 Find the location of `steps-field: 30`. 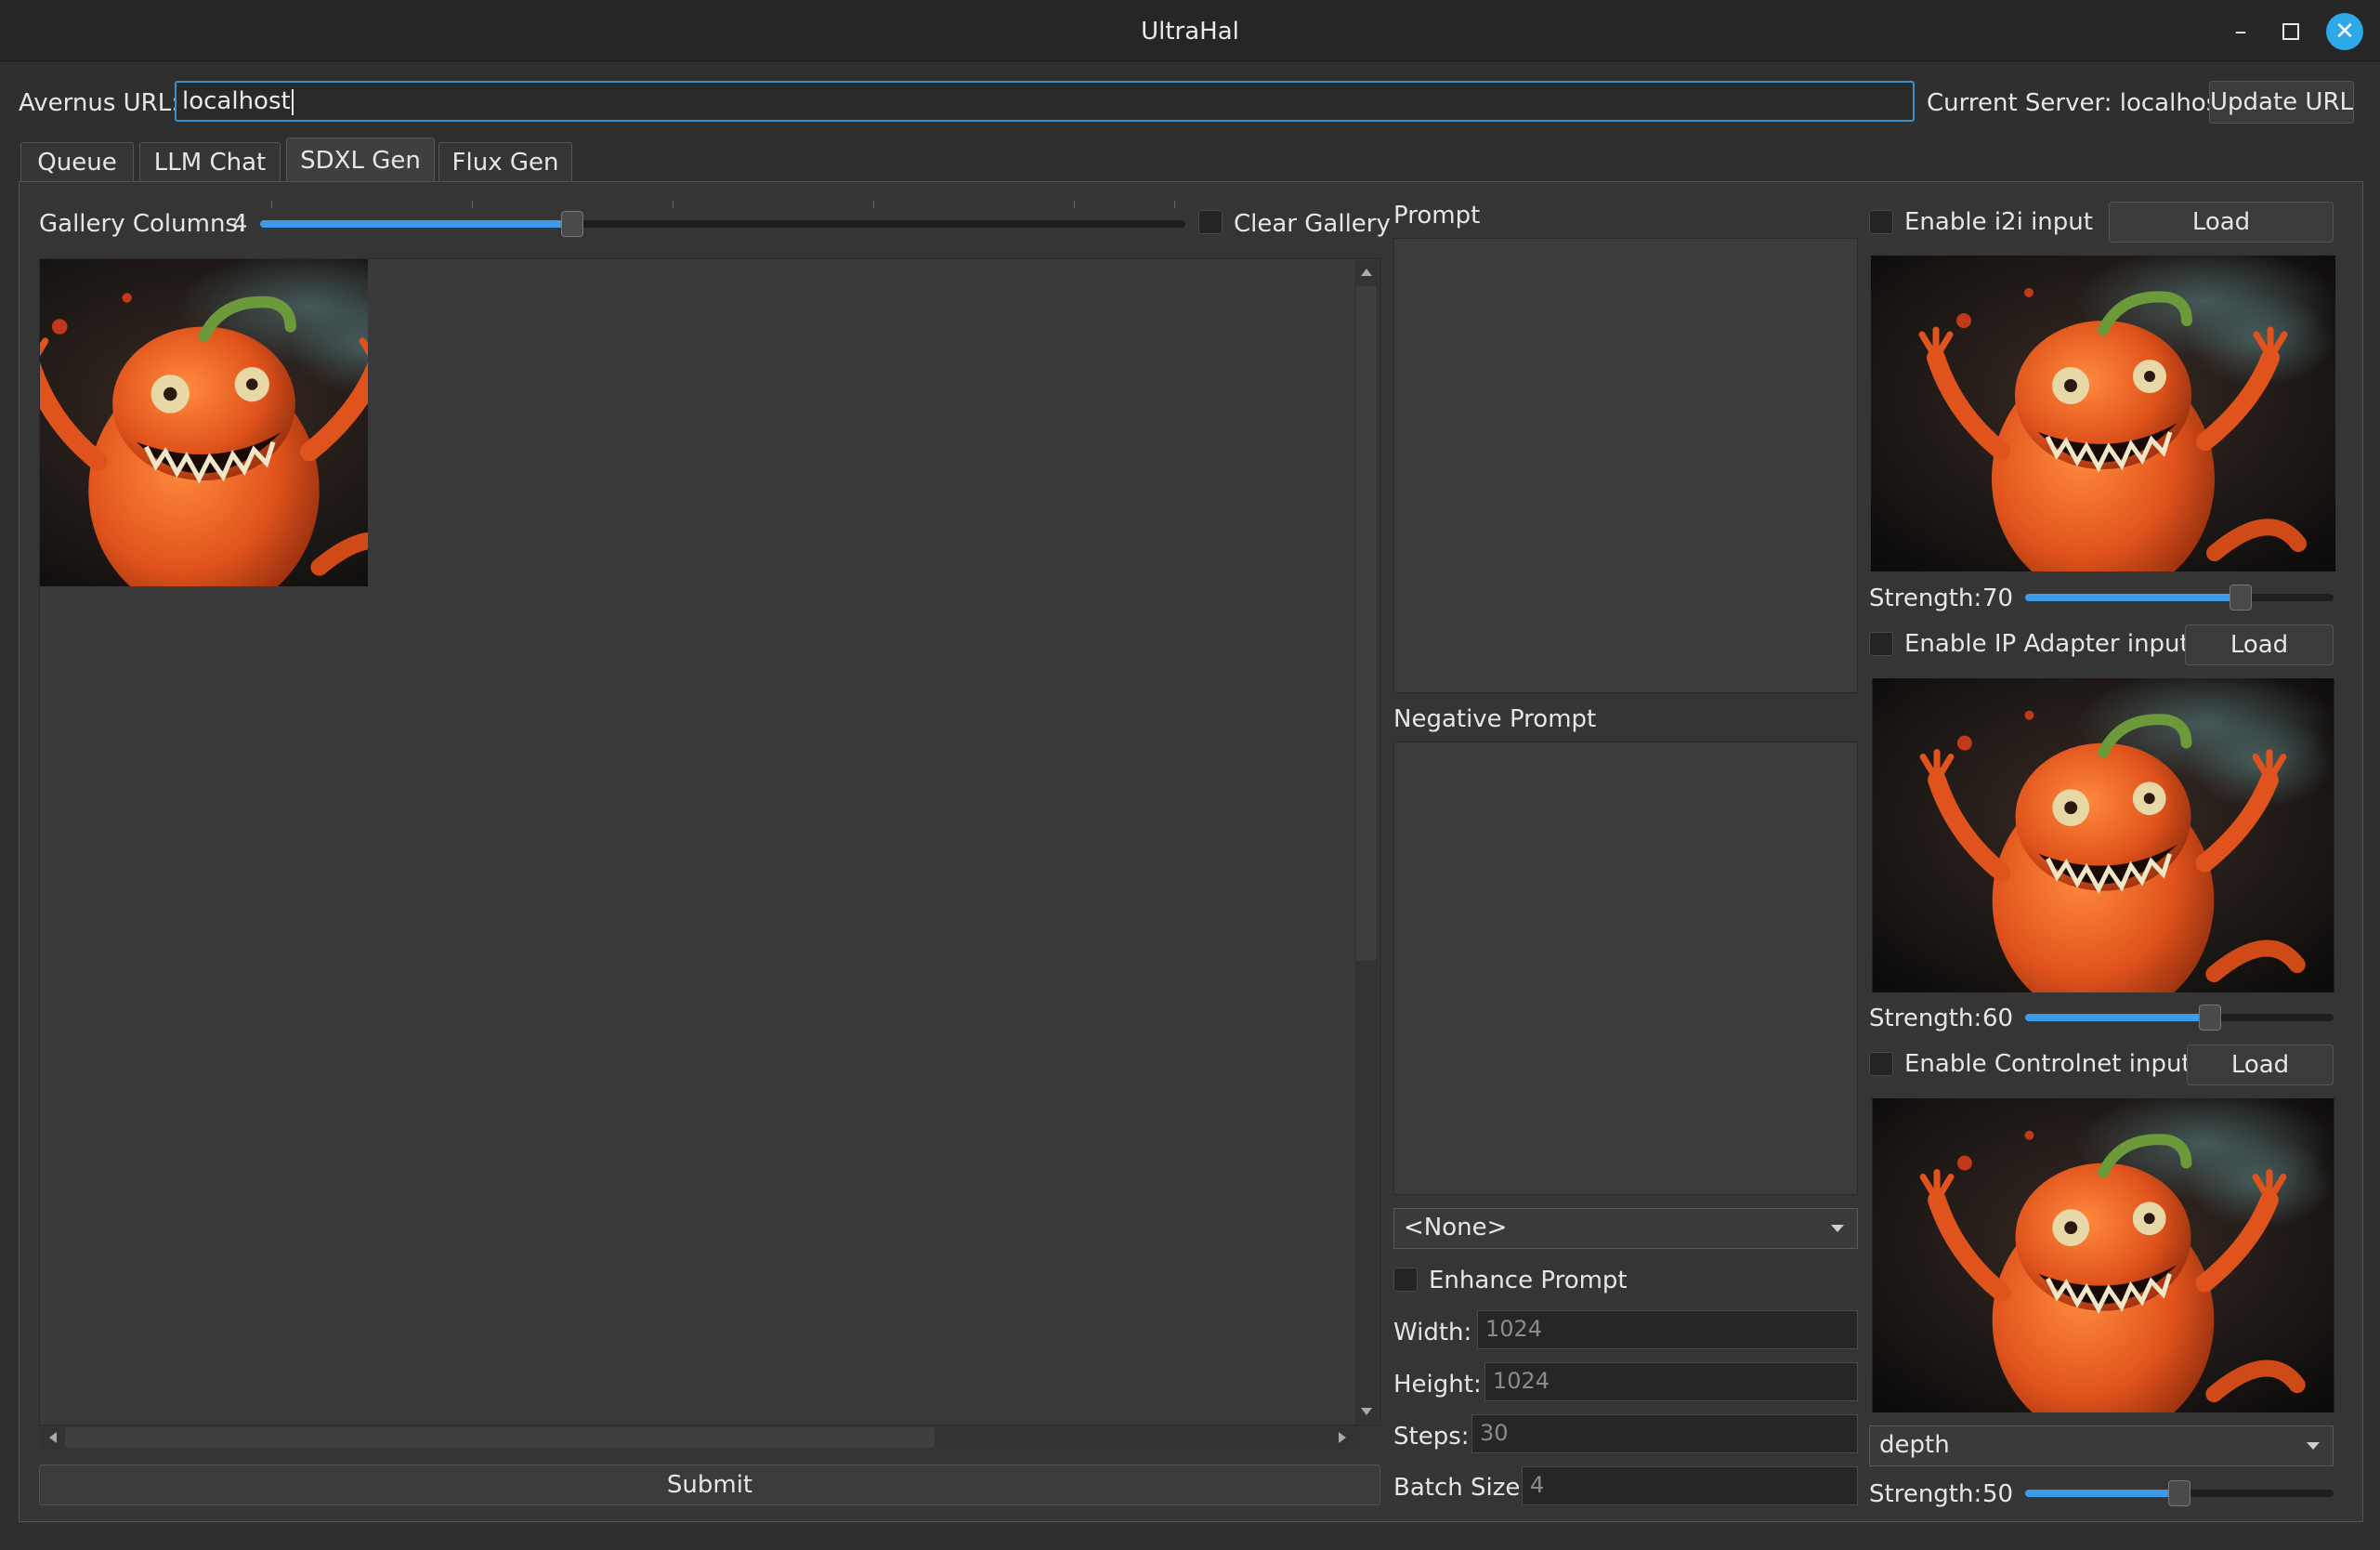

steps-field: 30 is located at coordinates (1664, 1433).